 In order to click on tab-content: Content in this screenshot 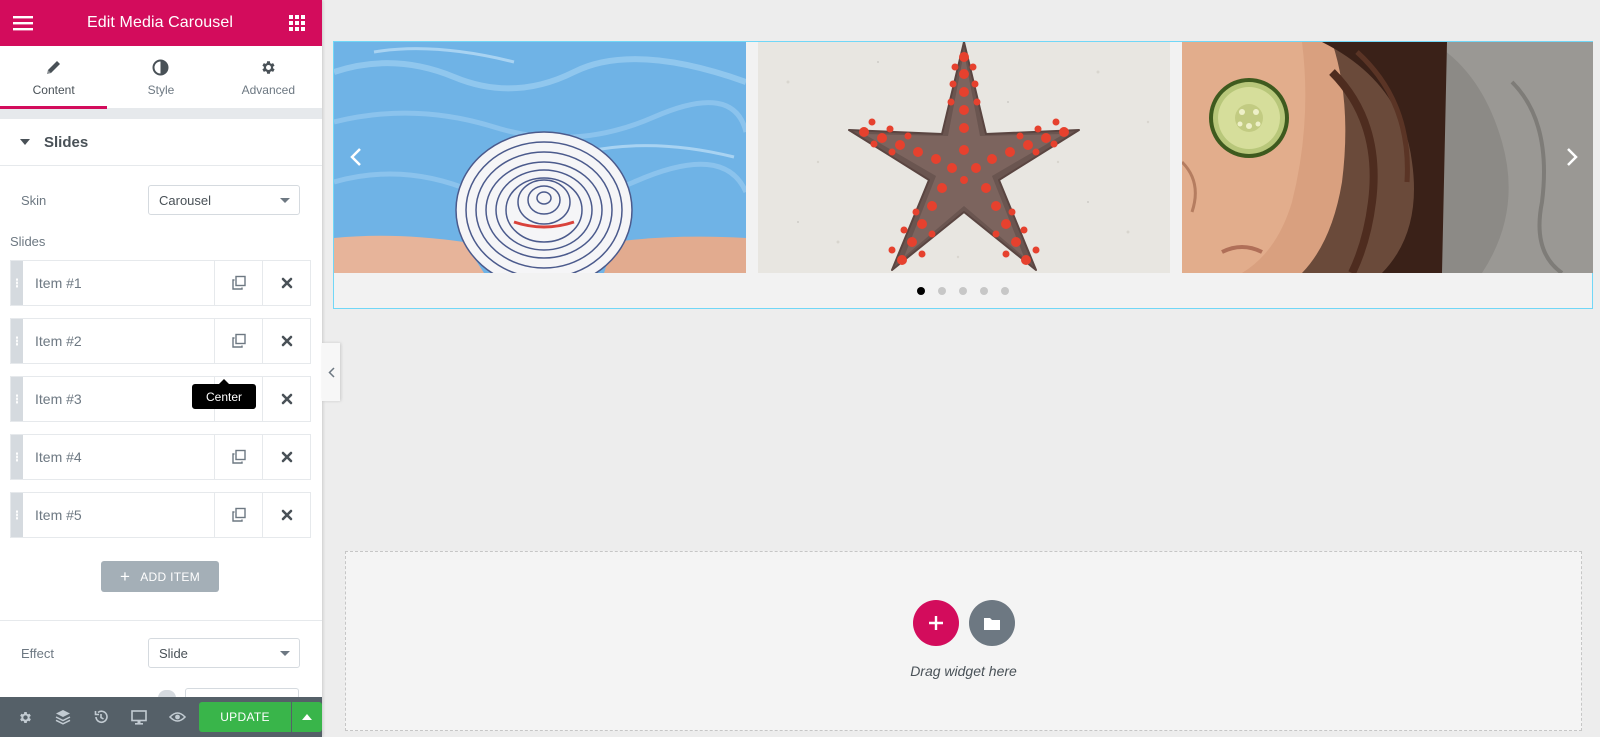, I will do `click(54, 77)`.